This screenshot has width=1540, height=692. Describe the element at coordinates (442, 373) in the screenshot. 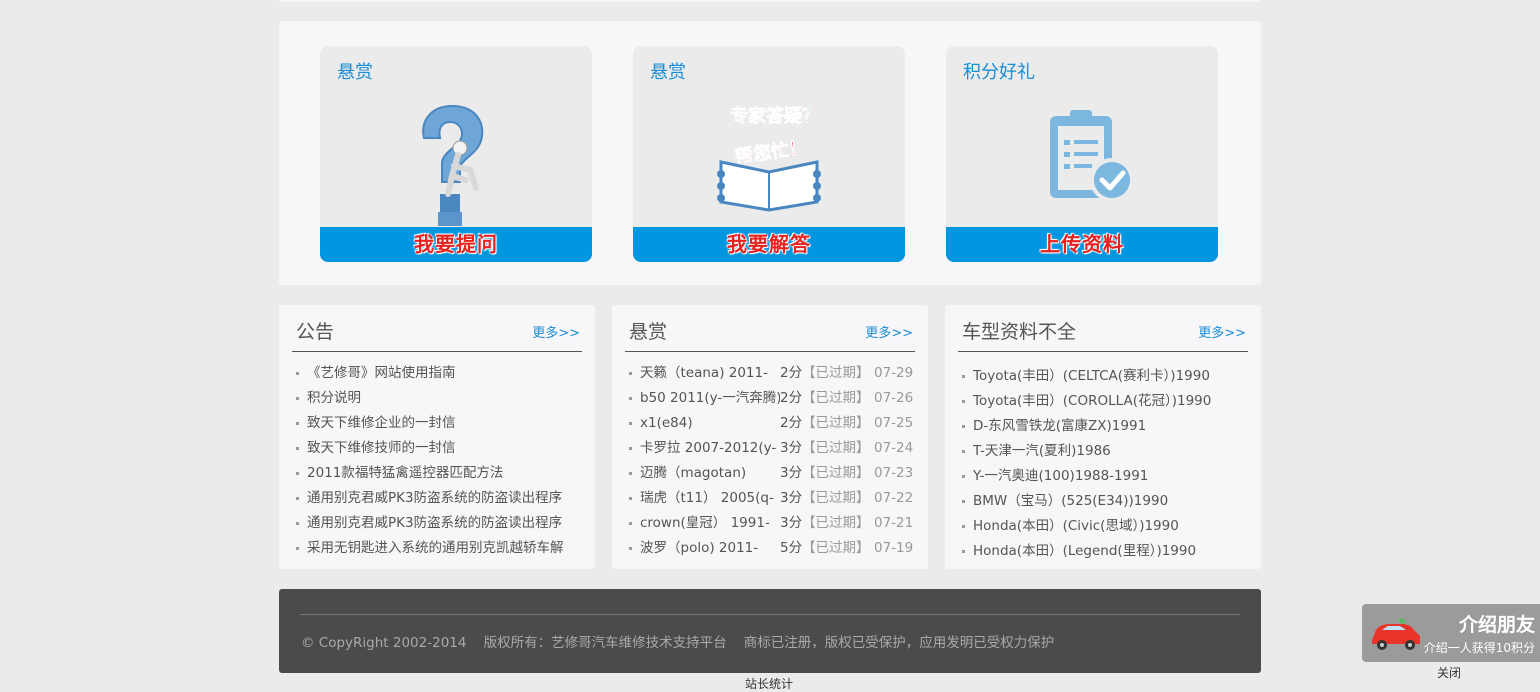

I see `list-item: 《艺修哥》网站使用指南` at that location.